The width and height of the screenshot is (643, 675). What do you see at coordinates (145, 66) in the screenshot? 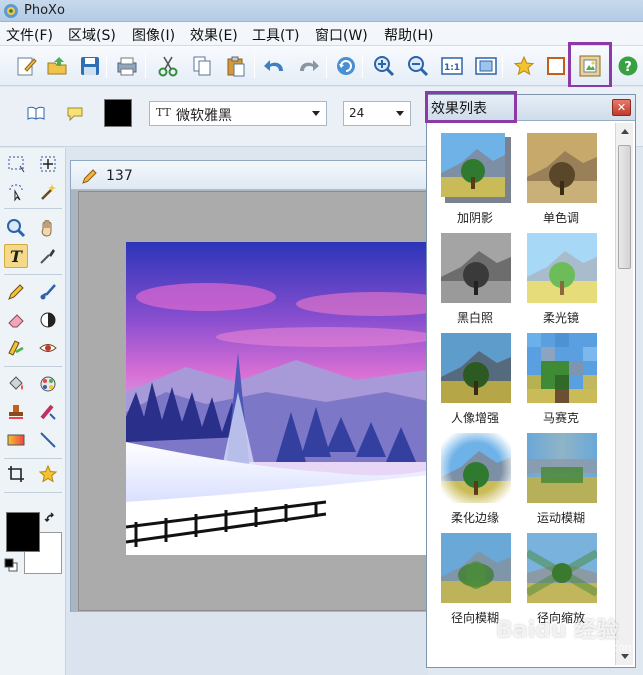
I see `toolbar-separator` at bounding box center [145, 66].